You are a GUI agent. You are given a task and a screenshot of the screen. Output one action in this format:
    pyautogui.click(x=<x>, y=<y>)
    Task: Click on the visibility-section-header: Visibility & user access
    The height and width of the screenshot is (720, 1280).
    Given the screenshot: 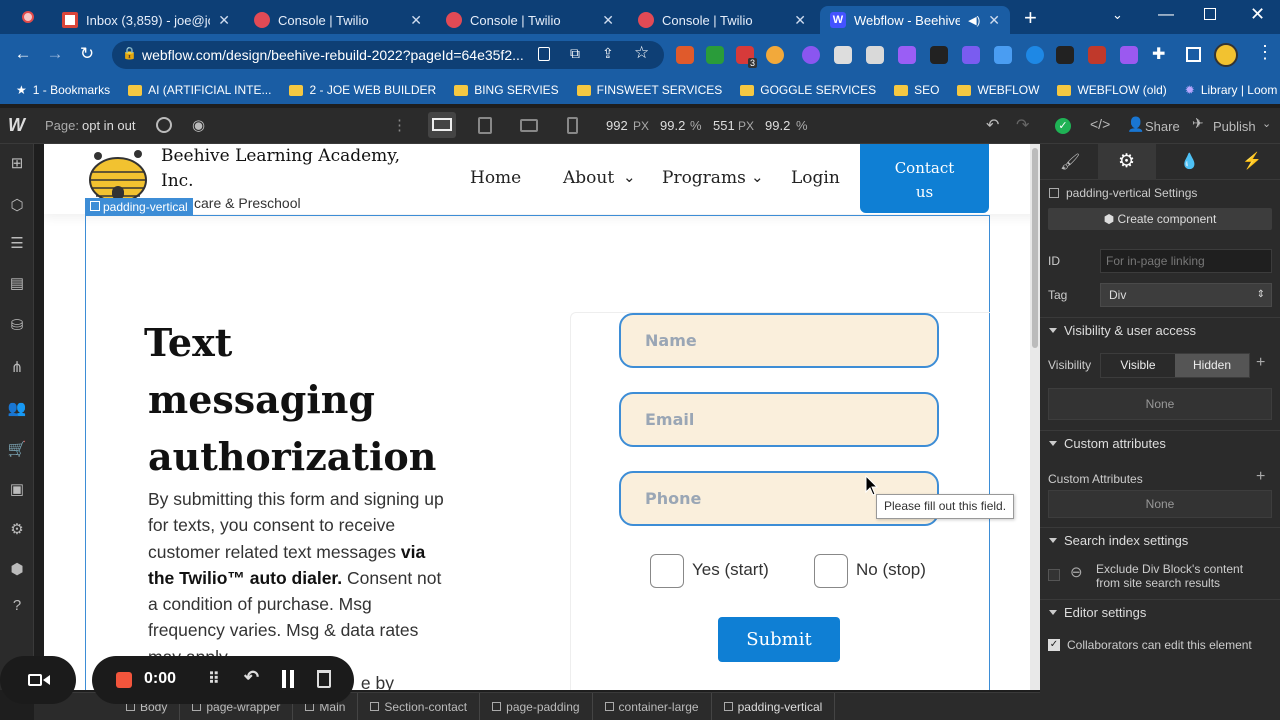 What is the action you would take?
    pyautogui.click(x=1160, y=330)
    